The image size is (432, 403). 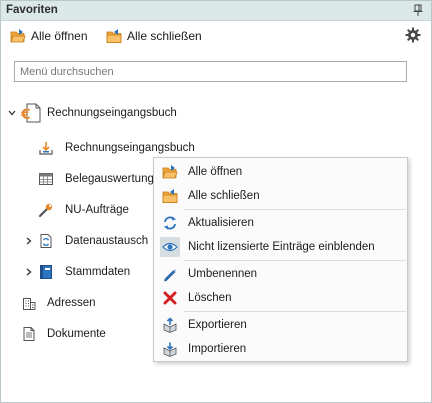 What do you see at coordinates (280, 223) in the screenshot?
I see `menu-item-refresh: Aktualisieren` at bounding box center [280, 223].